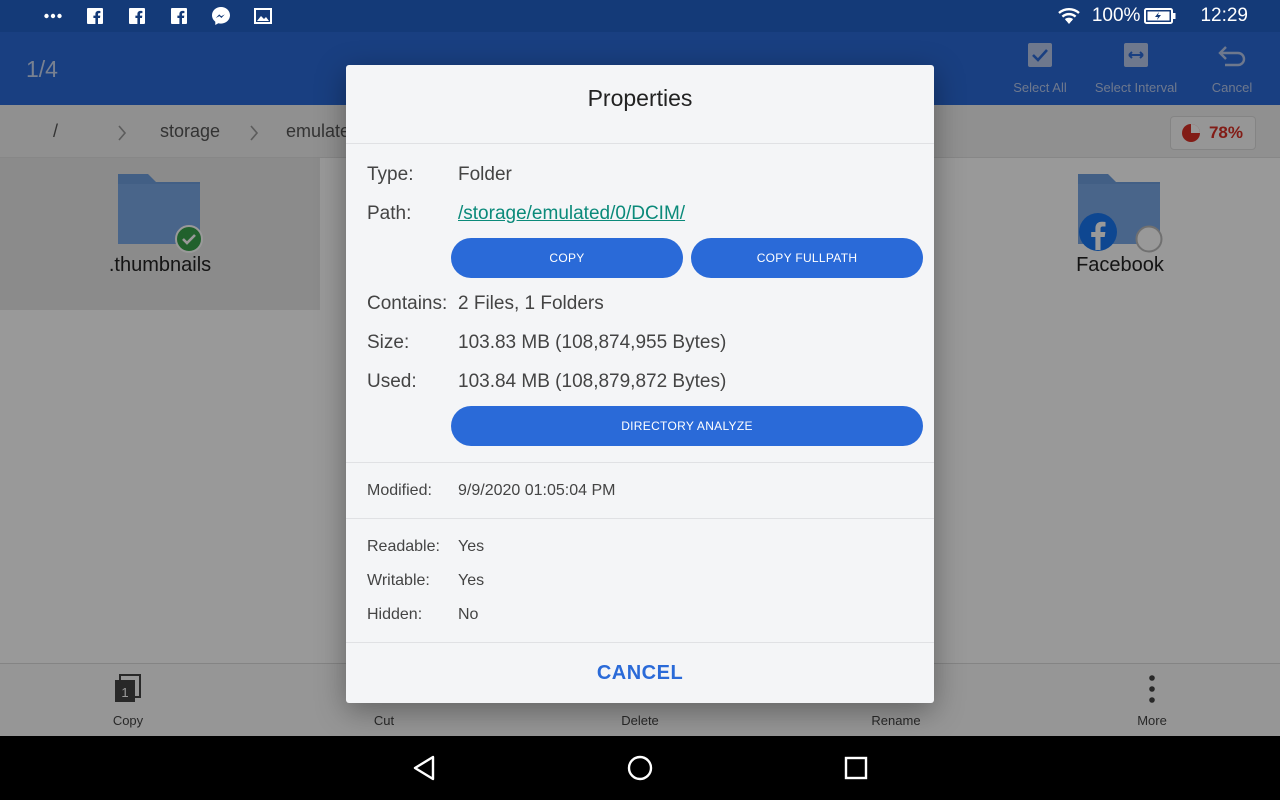  Describe the element at coordinates (395, 614) in the screenshot. I see `hidden-label: Hidden:` at that location.